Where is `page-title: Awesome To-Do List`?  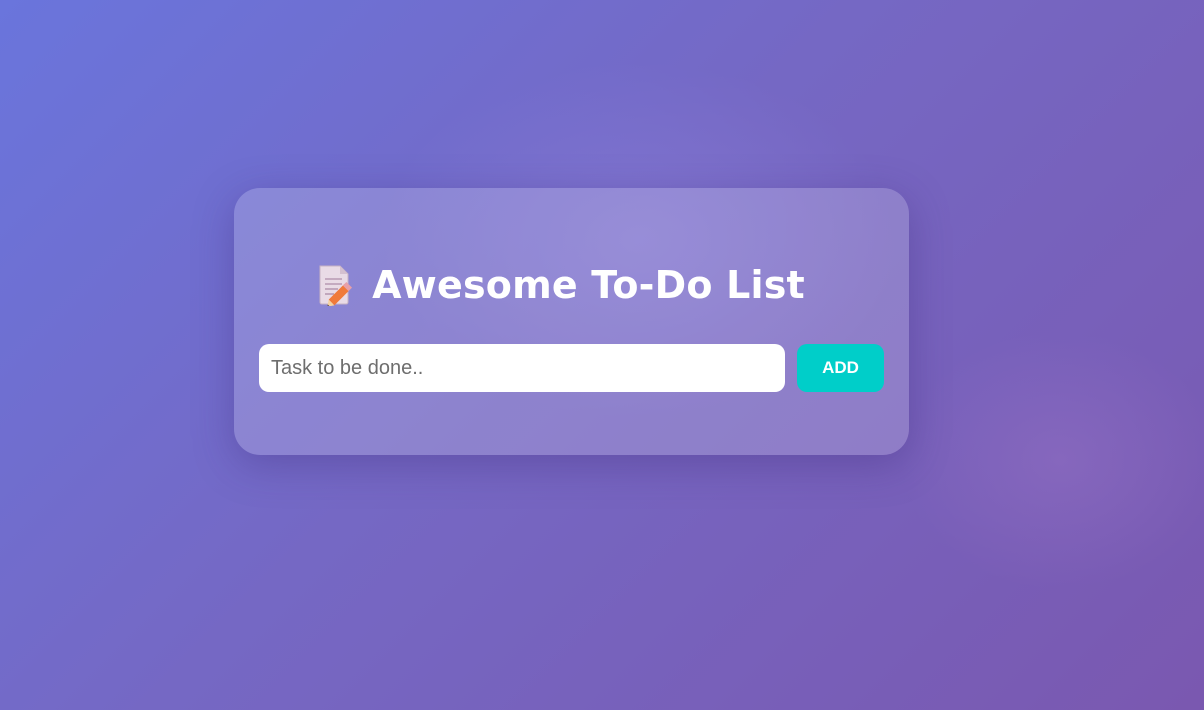
page-title: Awesome To-Do List is located at coordinates (588, 285).